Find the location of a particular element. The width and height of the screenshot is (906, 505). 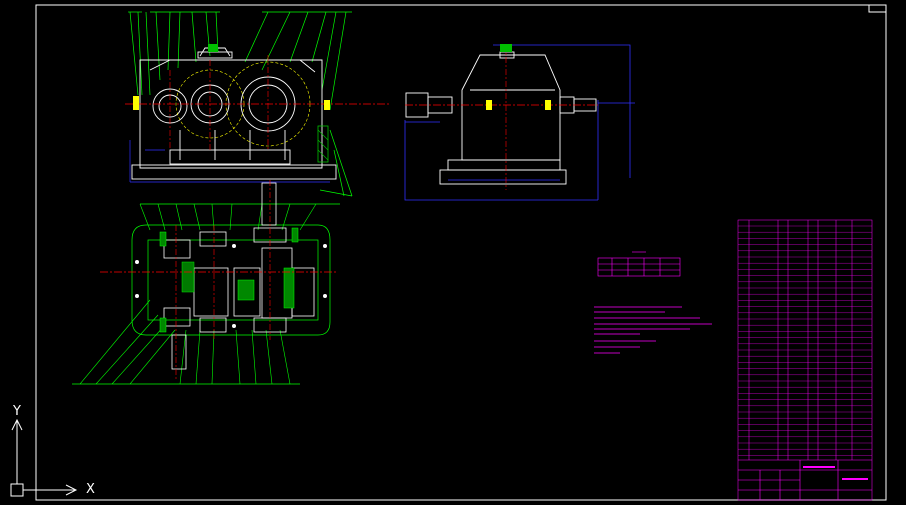

technical-requirements is located at coordinates (653, 330).